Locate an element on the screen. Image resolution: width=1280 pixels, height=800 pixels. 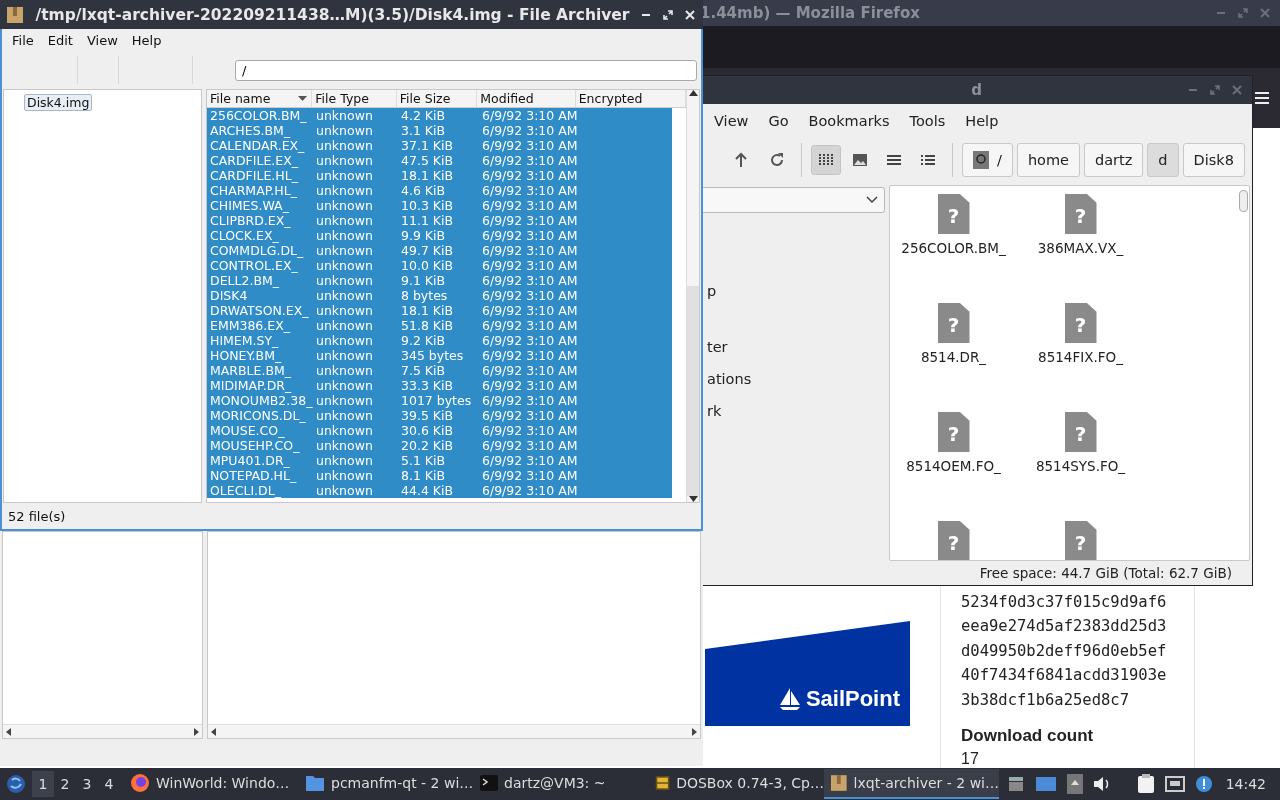
icon-view-button is located at coordinates (826, 159).